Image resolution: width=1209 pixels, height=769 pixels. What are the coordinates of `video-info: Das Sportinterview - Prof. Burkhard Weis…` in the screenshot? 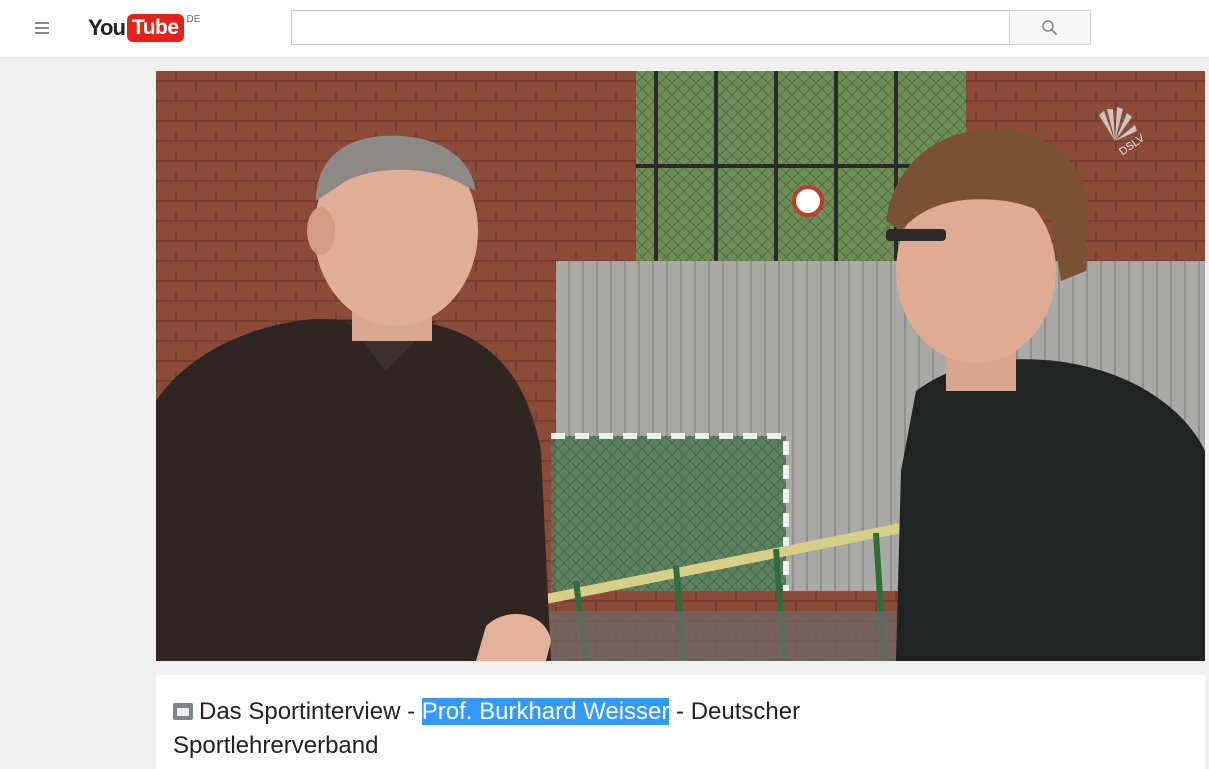 It's located at (680, 722).